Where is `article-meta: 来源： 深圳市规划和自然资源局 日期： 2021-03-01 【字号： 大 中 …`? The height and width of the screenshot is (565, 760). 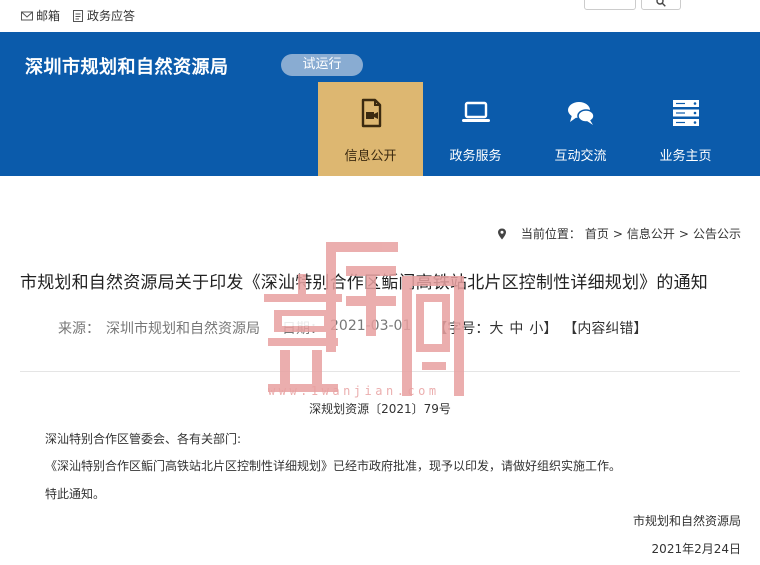
article-meta: 来源： 深圳市规划和自然资源局 日期： 2021-03-01 【字号： 大 中 … is located at coordinates (352, 328).